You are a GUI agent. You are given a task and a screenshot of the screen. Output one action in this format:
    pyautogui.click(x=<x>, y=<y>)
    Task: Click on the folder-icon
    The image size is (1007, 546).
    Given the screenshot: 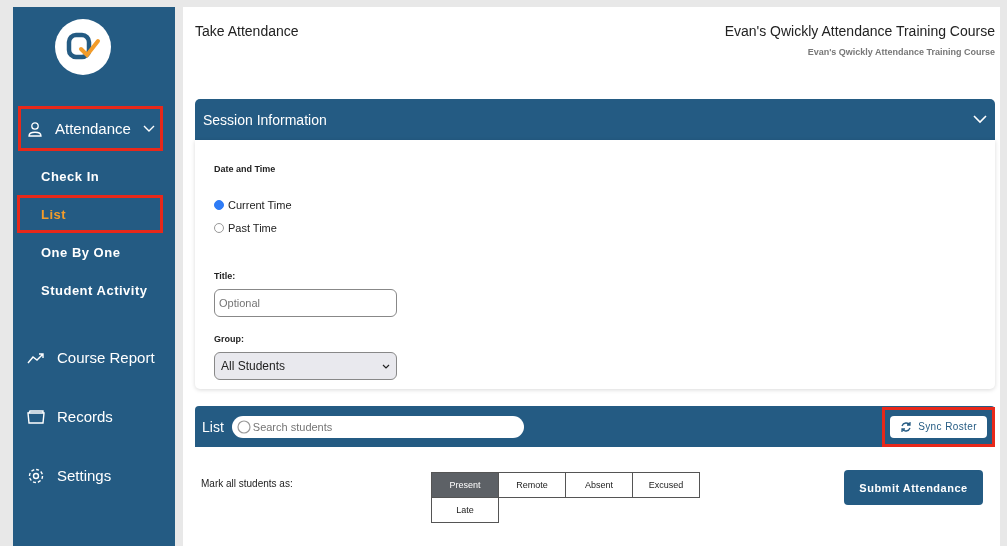 What is the action you would take?
    pyautogui.click(x=36, y=416)
    